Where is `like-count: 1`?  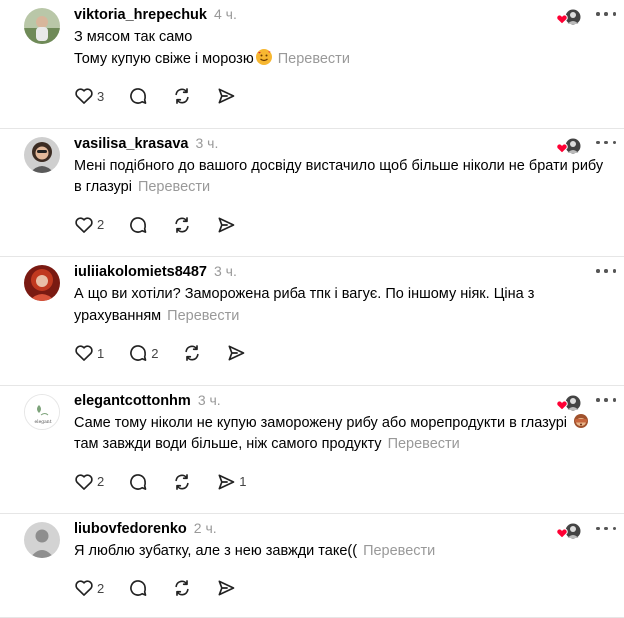
like-count: 1 is located at coordinates (101, 353).